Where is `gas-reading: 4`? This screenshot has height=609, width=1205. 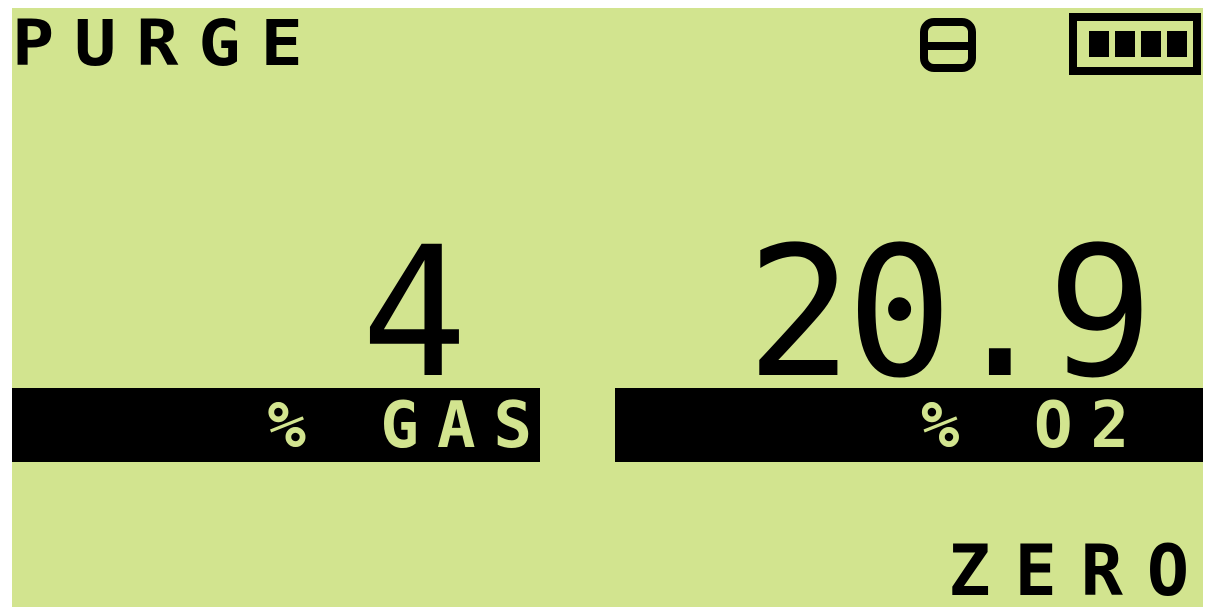
gas-reading: 4 is located at coordinates (413, 313).